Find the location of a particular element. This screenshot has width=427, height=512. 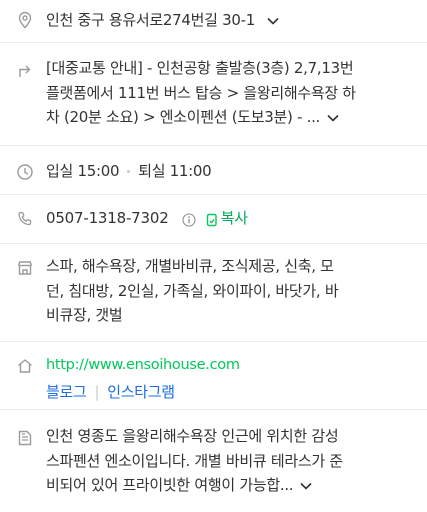

copy-icon is located at coordinates (212, 219).